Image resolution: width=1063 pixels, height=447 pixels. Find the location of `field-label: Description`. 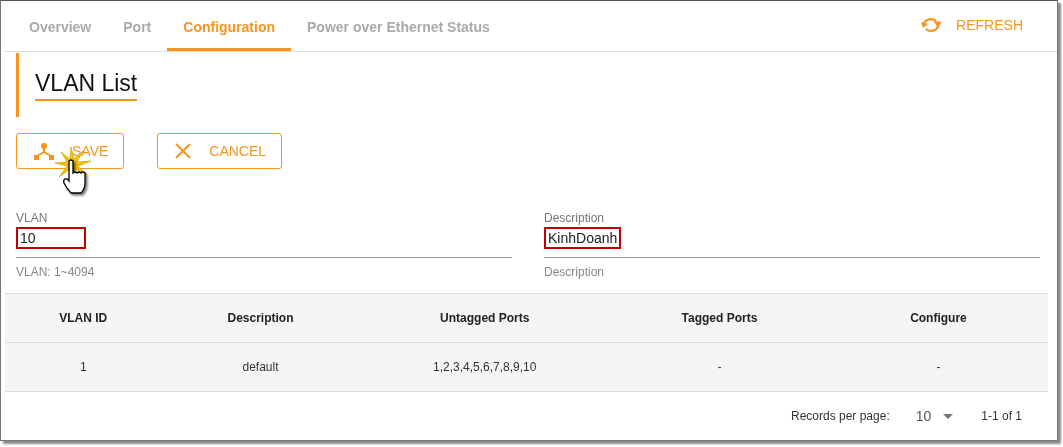

field-label: Description is located at coordinates (575, 218).